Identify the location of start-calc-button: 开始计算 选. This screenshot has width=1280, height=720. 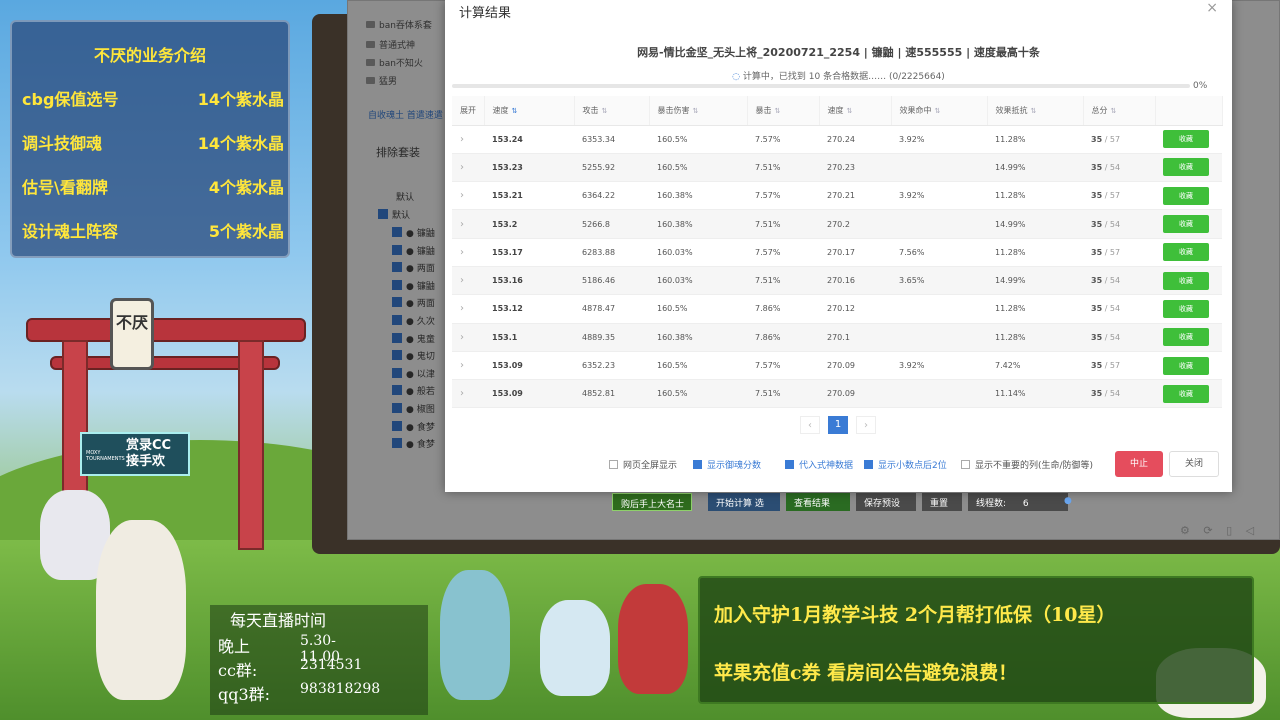
(744, 502).